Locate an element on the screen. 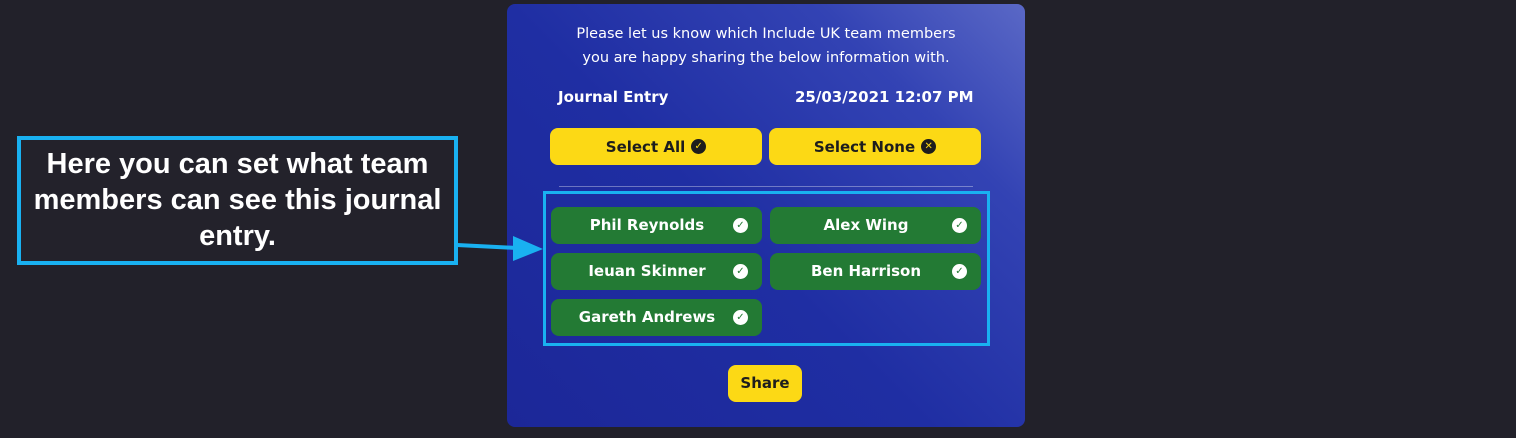 The image size is (1516, 438). arrow-icon is located at coordinates (499, 248).